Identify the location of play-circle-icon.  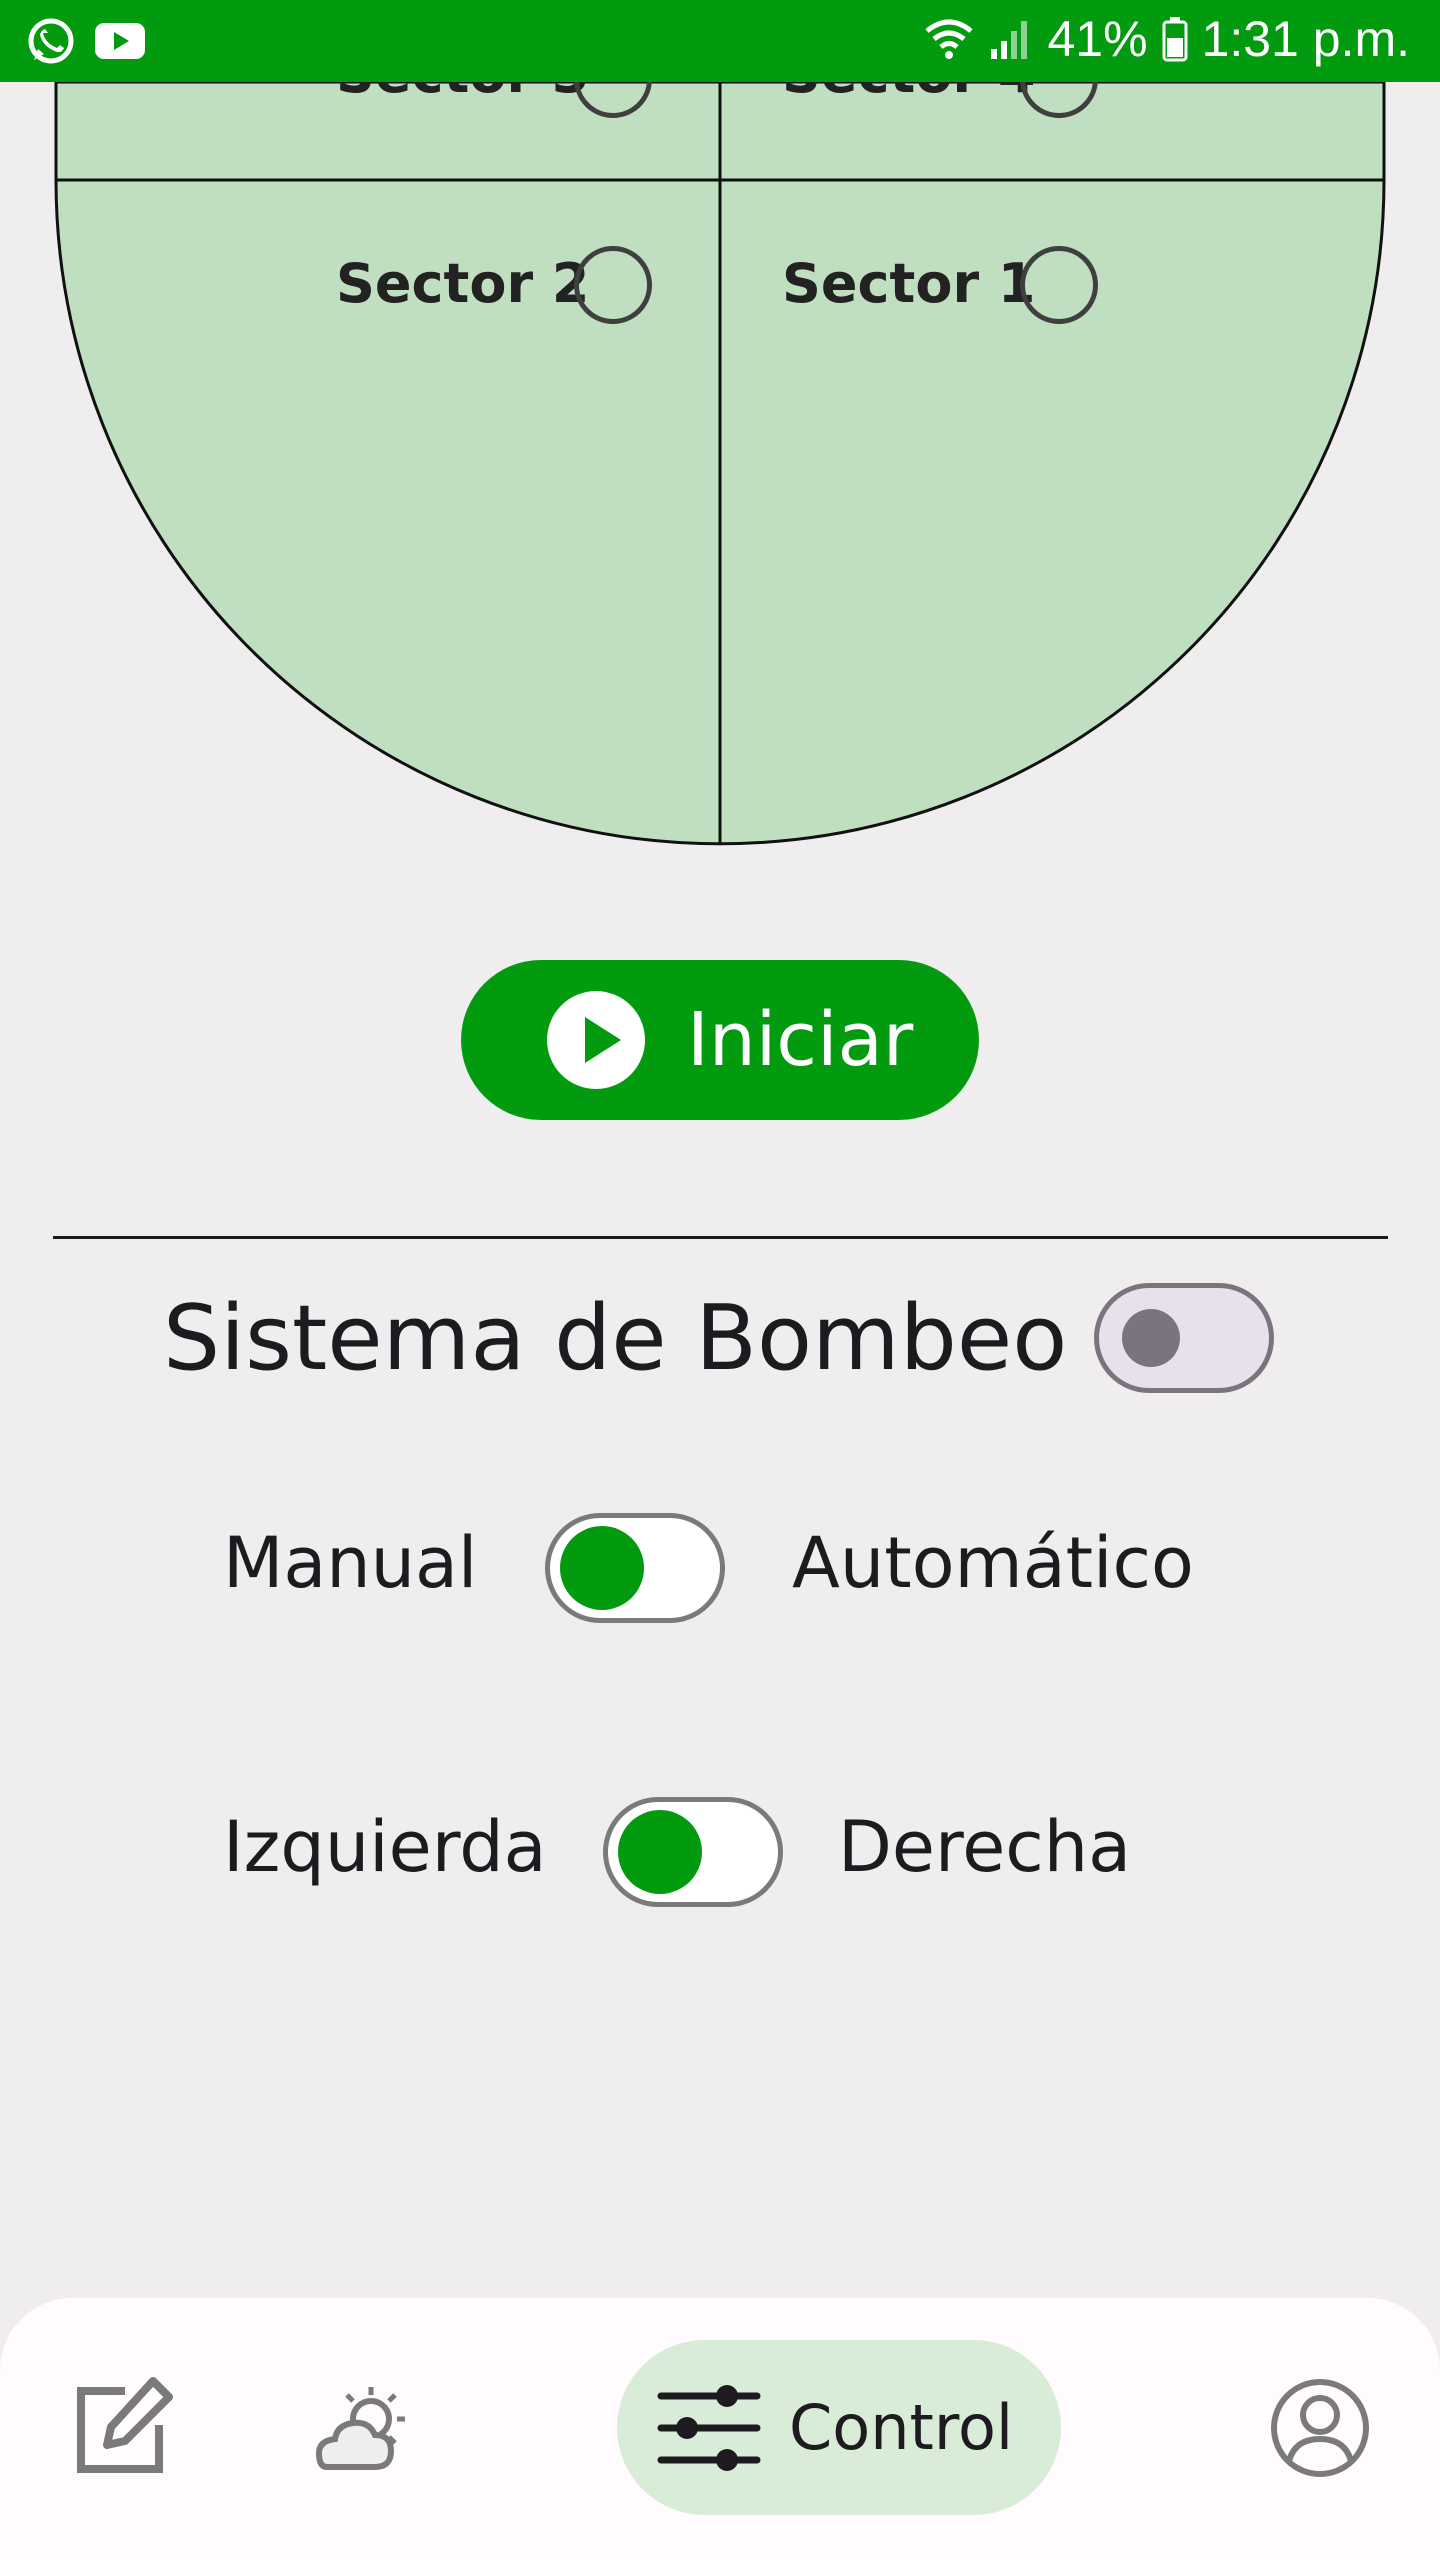
(596, 1040).